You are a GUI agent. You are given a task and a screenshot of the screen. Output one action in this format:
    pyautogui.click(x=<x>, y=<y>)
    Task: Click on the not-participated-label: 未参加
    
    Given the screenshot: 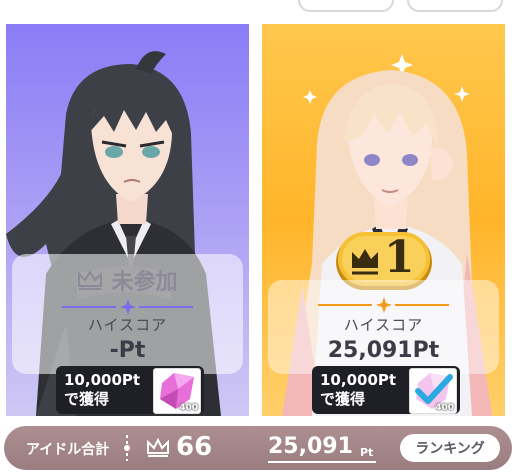 What is the action you would take?
    pyautogui.click(x=144, y=282)
    